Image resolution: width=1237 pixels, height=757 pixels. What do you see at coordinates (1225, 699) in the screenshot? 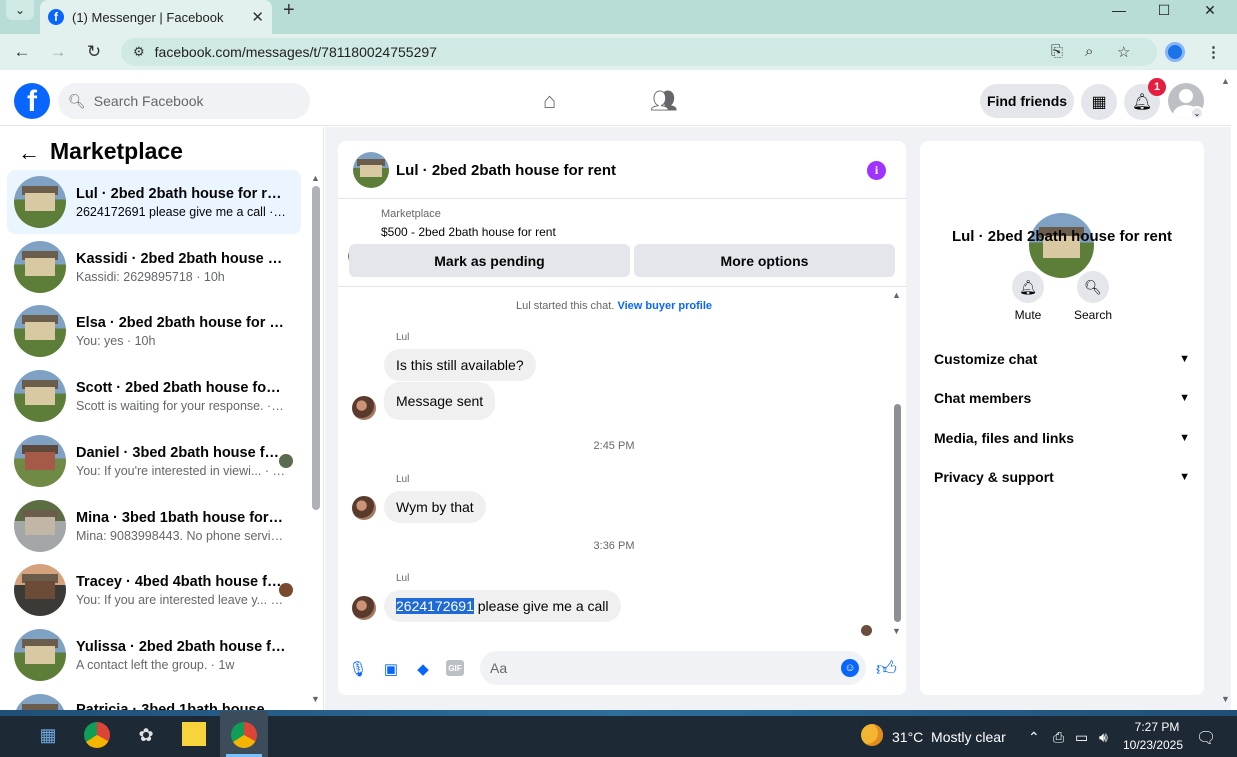
I see `page-scroll-down-icon: ▼` at bounding box center [1225, 699].